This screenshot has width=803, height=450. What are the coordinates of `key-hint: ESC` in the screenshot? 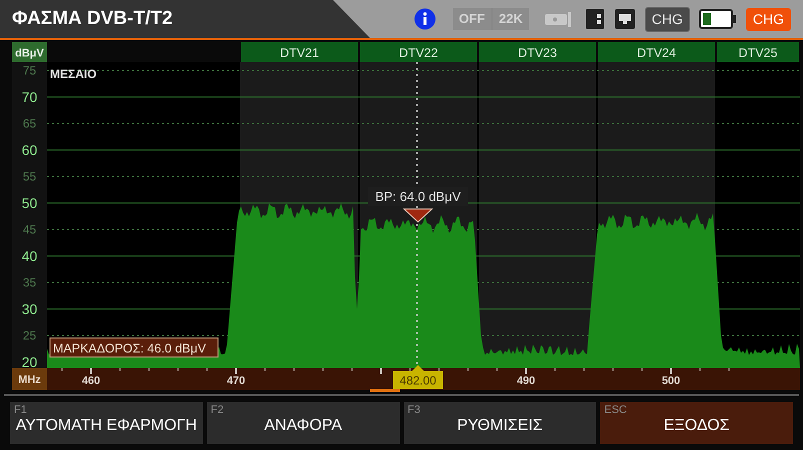 It's located at (615, 410).